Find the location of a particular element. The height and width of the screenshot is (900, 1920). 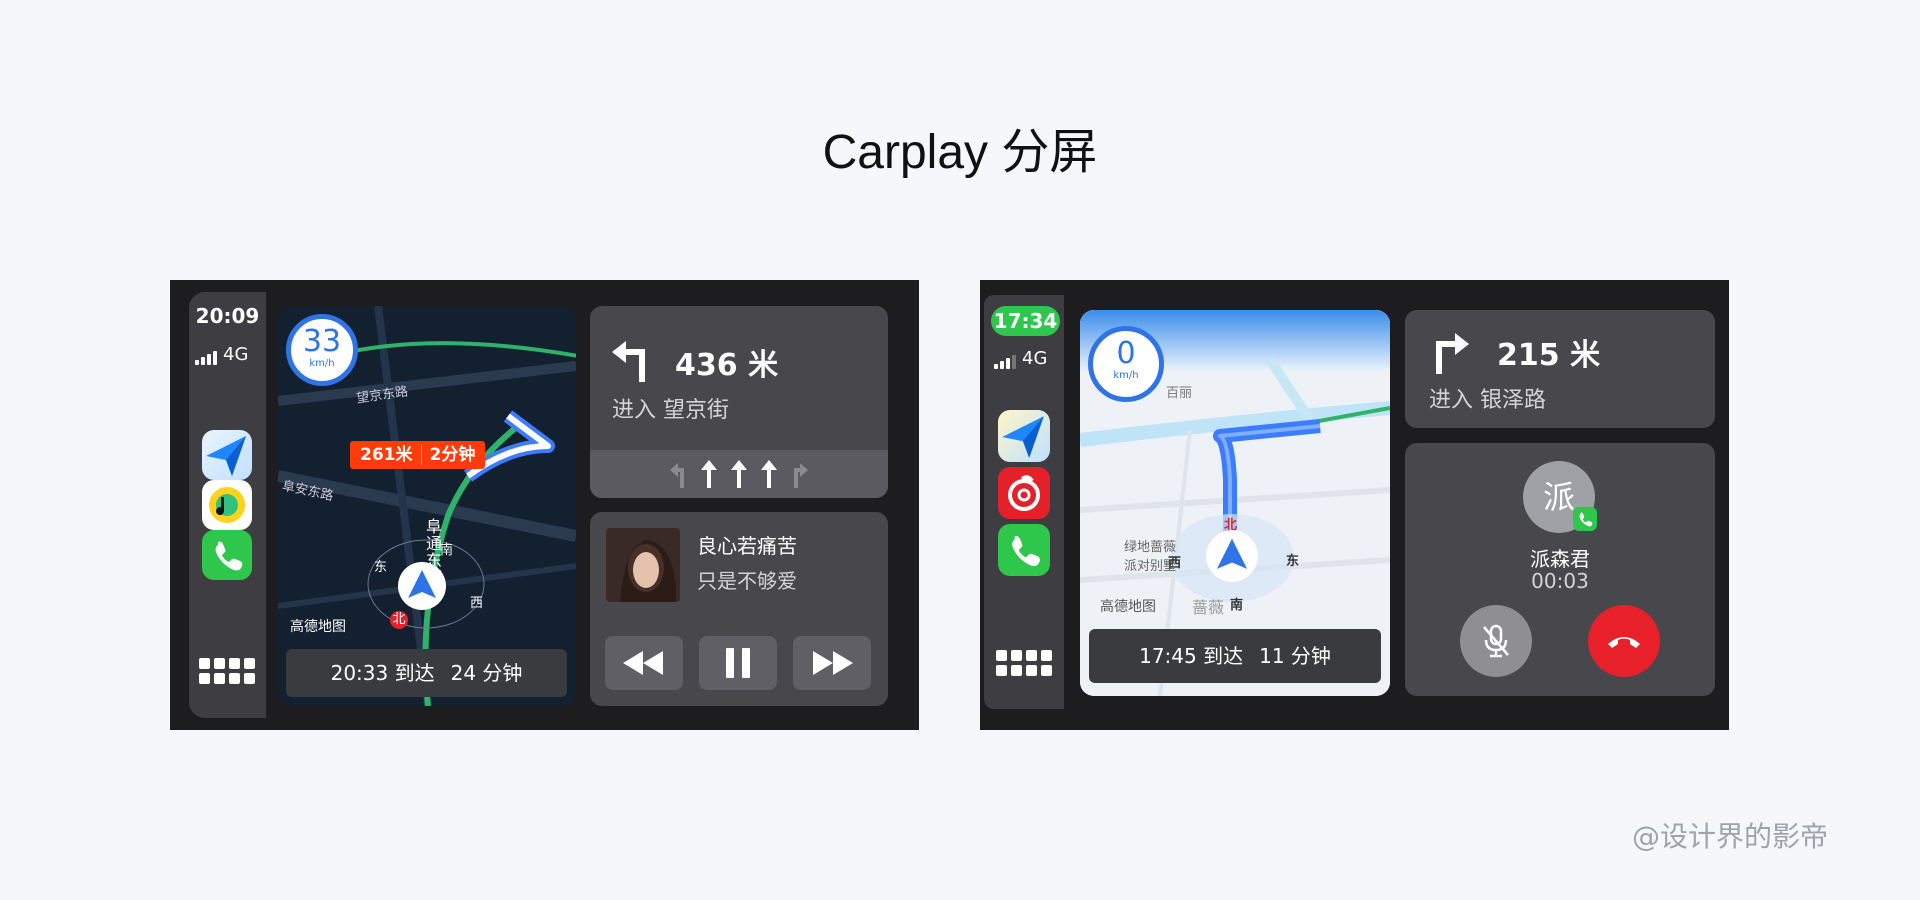

nav-instruction-card: 215 米 进入 银泽路 is located at coordinates (1560, 369).